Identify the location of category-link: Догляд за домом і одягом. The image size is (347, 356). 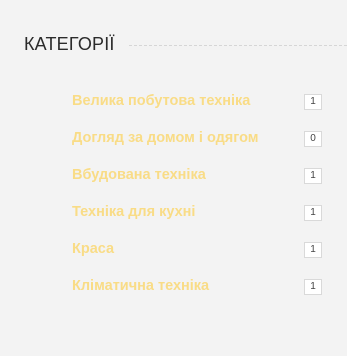
(165, 138).